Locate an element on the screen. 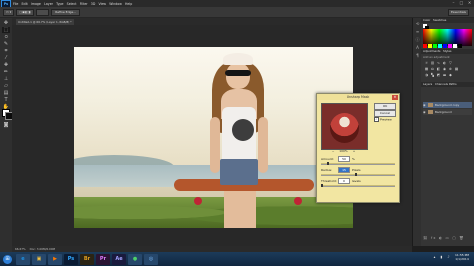  taskbar-app-ie: e is located at coordinates (23, 259).